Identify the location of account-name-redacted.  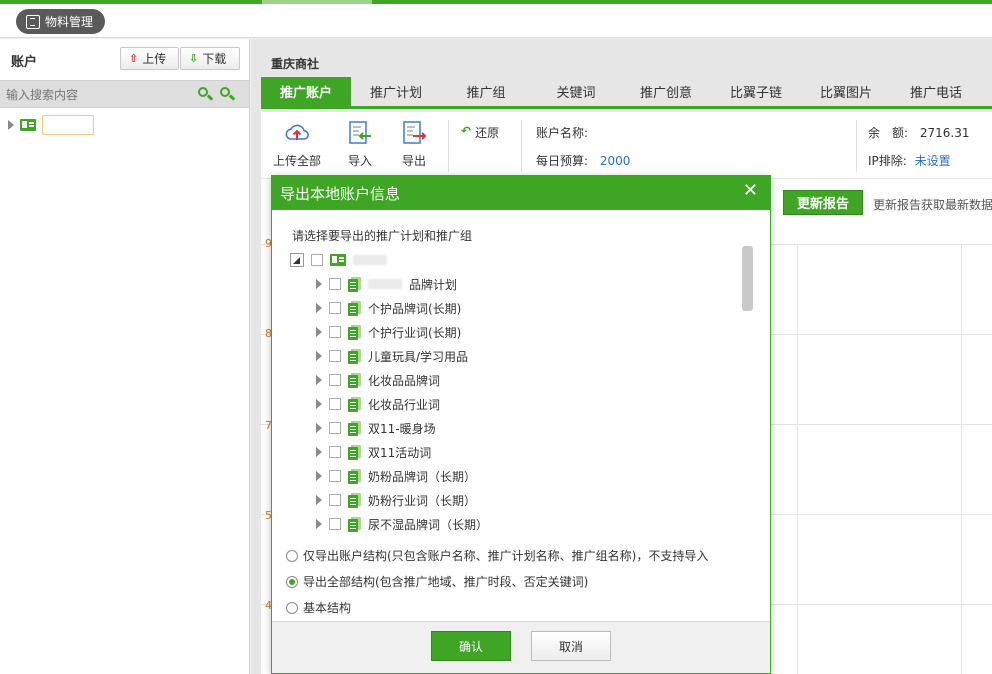
(68, 125).